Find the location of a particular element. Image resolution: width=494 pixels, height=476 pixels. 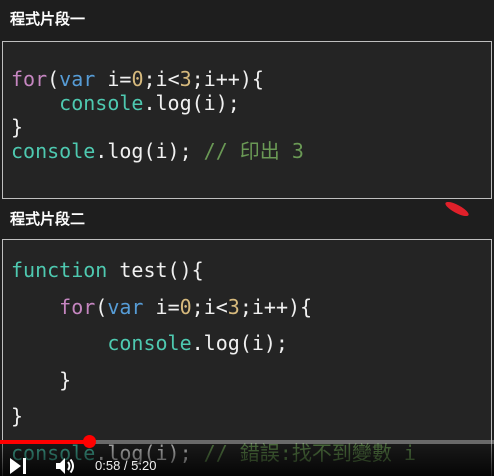

code-token: // 印出 3 is located at coordinates (253, 151).